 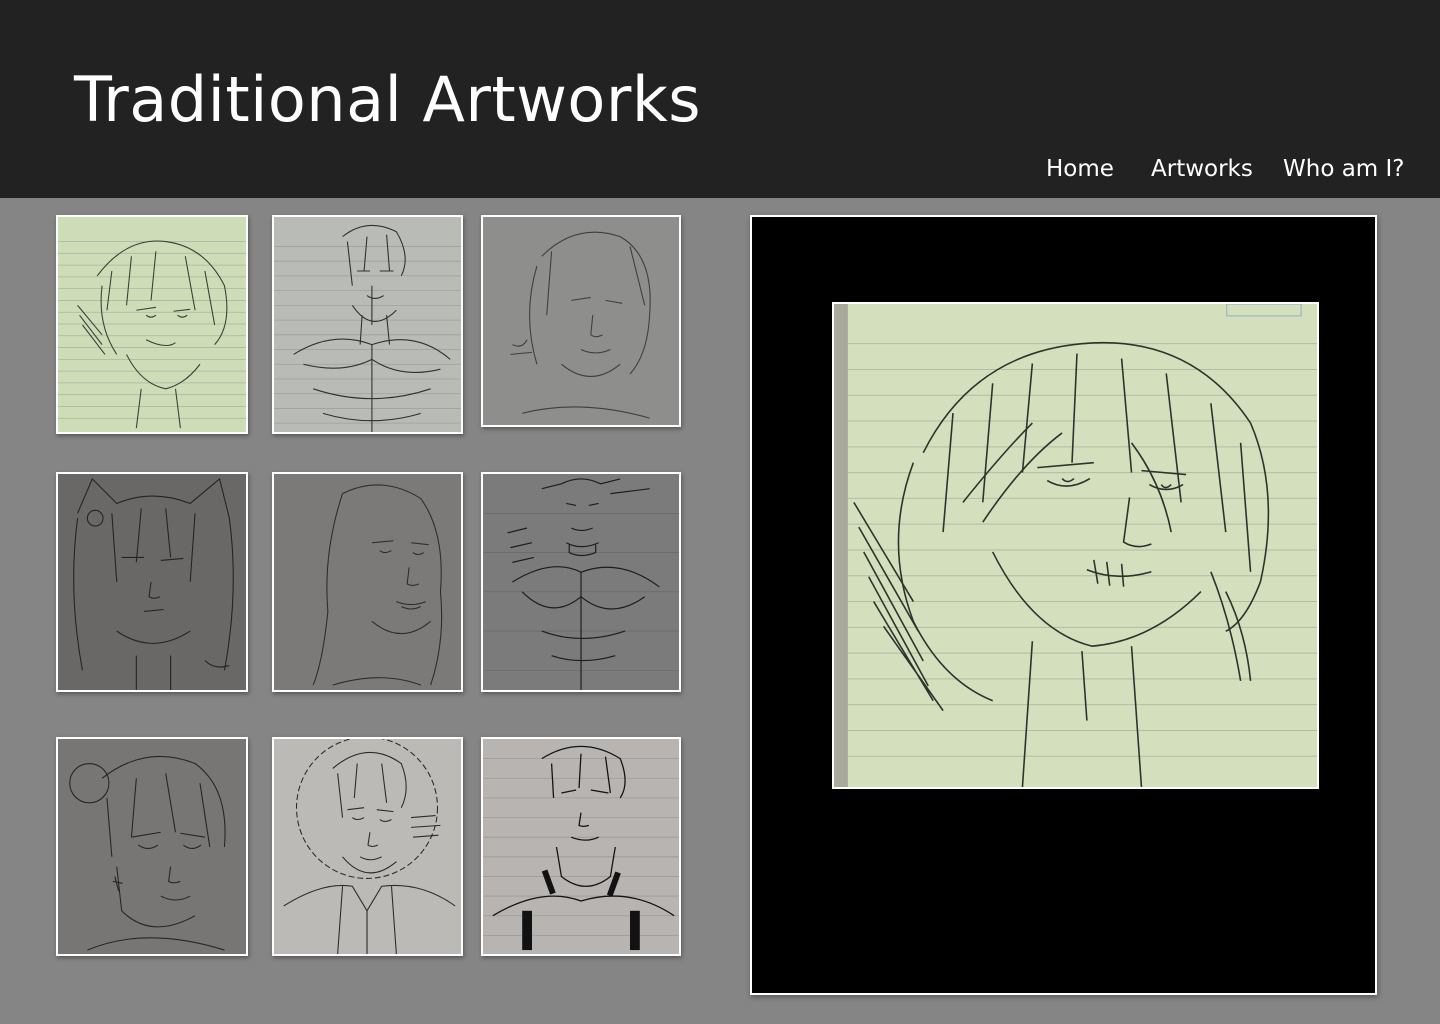 What do you see at coordinates (1202, 169) in the screenshot?
I see `nav-artworks: Artworks` at bounding box center [1202, 169].